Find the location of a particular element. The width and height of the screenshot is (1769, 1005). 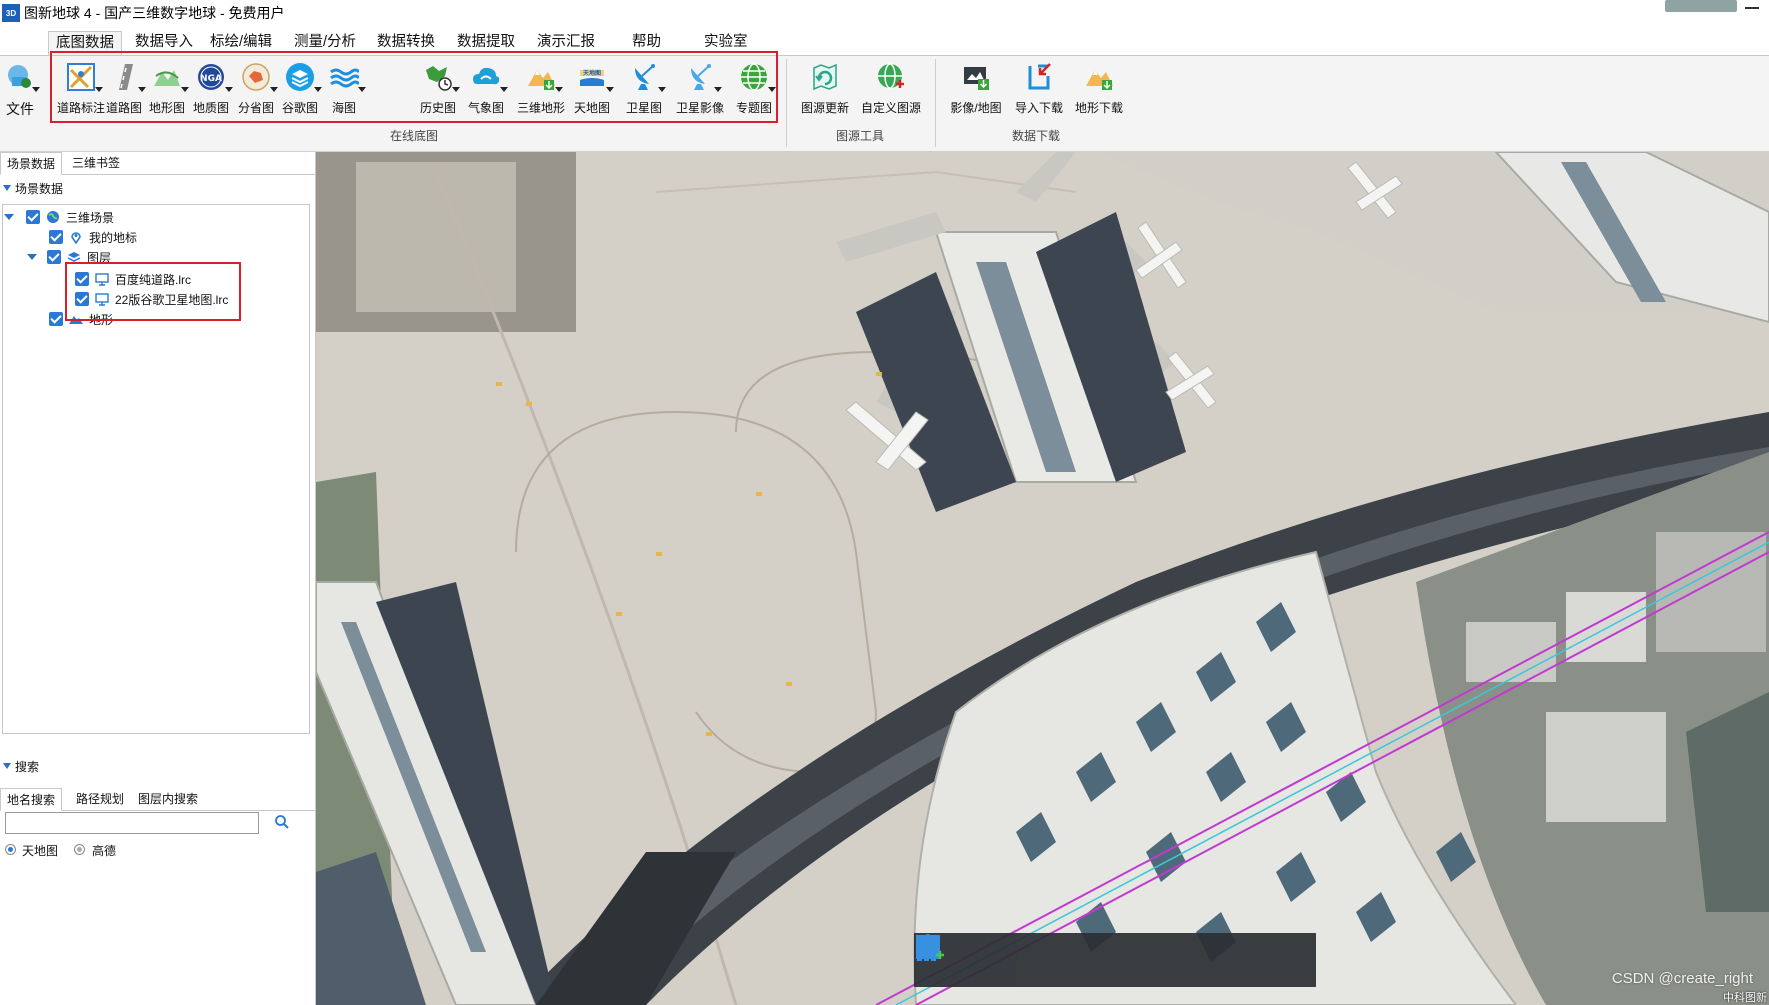

checkbox-layers is located at coordinates (54, 257).